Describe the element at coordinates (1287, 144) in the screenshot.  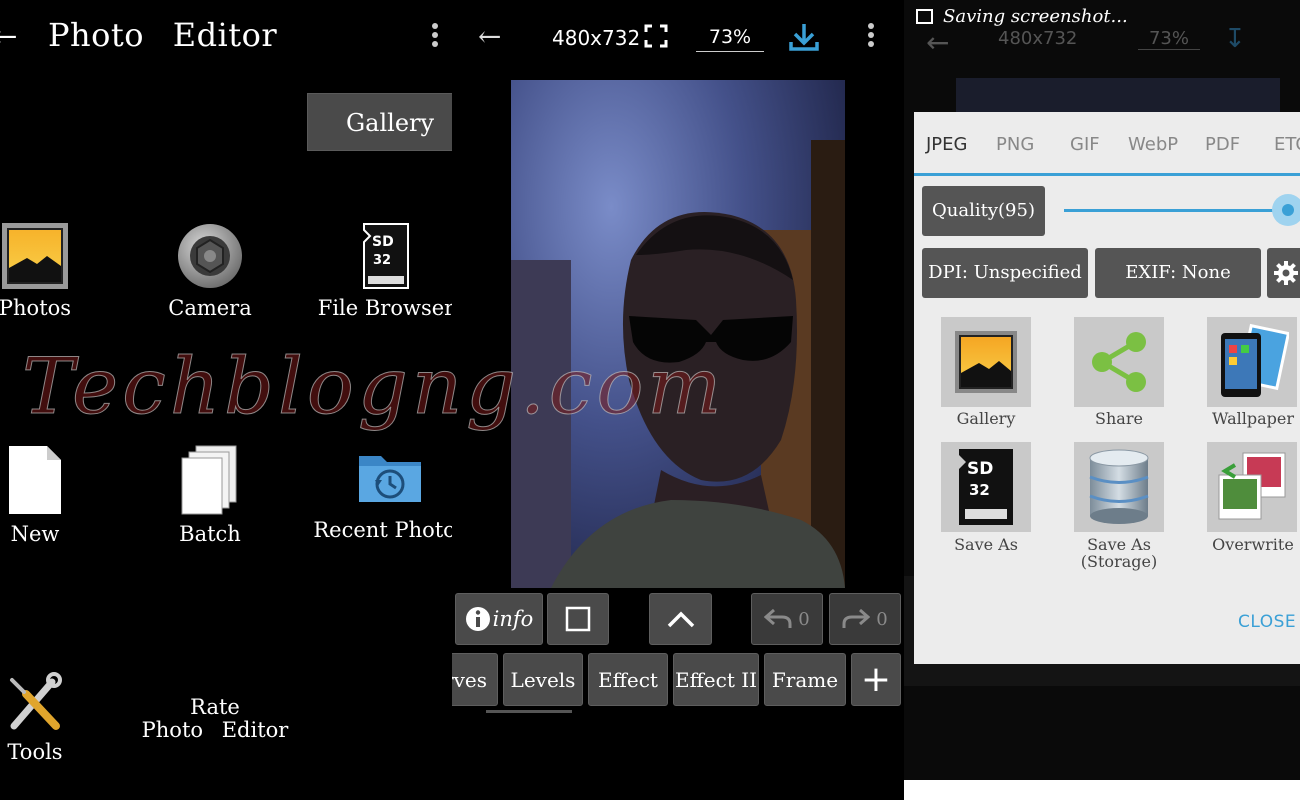
I see `tab-etc: ETC` at that location.